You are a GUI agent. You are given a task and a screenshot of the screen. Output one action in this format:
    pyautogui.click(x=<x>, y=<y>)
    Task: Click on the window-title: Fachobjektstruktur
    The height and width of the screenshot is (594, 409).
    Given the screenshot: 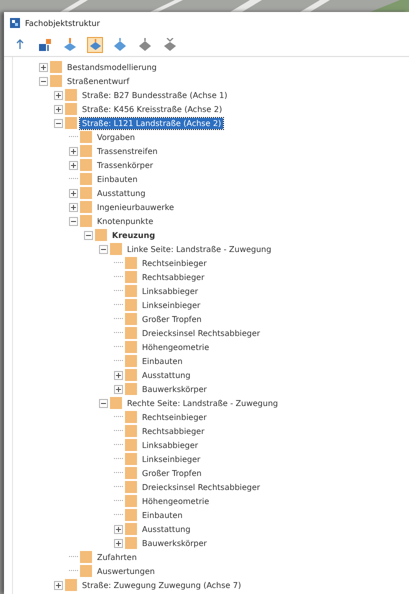 What is the action you would take?
    pyautogui.click(x=62, y=23)
    